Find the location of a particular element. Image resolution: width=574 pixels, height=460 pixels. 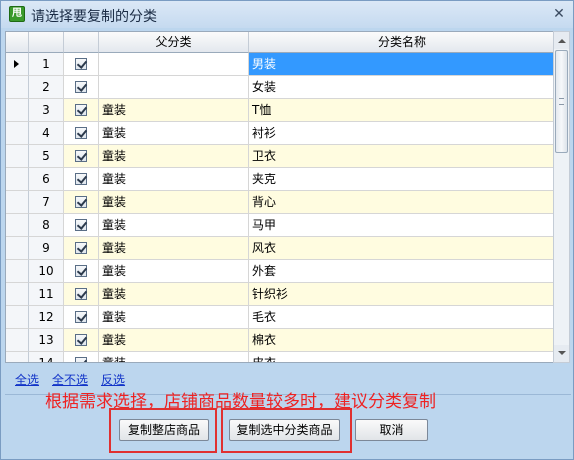

row-number: 13 is located at coordinates (46, 340).